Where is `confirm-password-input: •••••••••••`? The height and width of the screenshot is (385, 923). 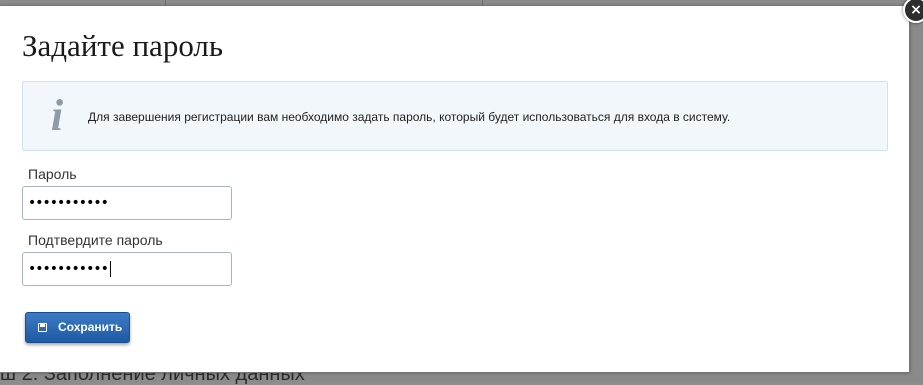
confirm-password-input: ••••••••••• is located at coordinates (127, 269).